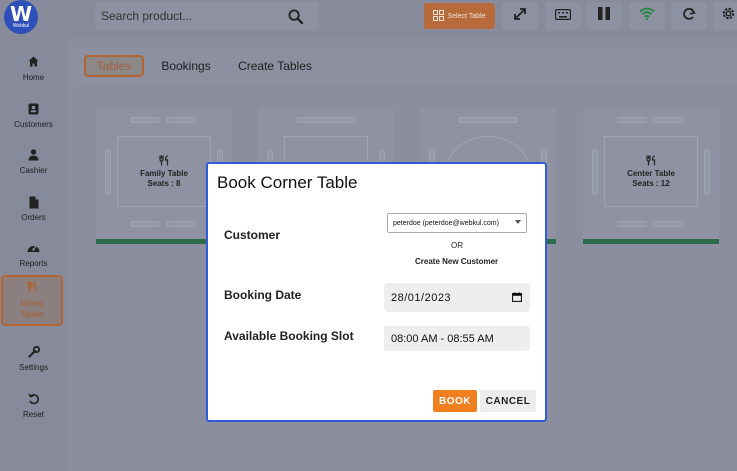 The width and height of the screenshot is (737, 471). Describe the element at coordinates (34, 203) in the screenshot. I see `orders-icon` at that location.